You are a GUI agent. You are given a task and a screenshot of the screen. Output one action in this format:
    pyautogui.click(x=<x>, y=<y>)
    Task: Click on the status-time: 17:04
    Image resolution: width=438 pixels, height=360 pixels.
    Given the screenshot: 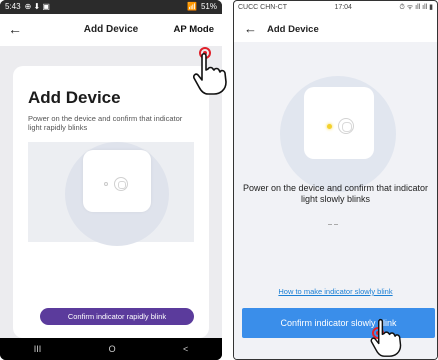 What is the action you would take?
    pyautogui.click(x=343, y=7)
    